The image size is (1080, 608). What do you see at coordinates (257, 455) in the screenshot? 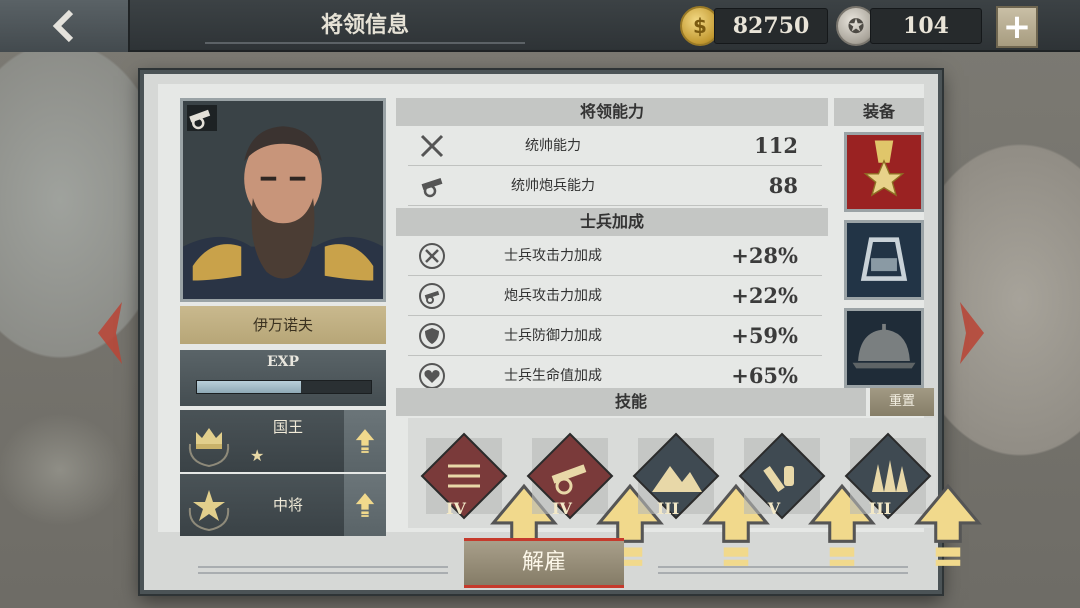
I see `rank-stars: ★` at bounding box center [257, 455].